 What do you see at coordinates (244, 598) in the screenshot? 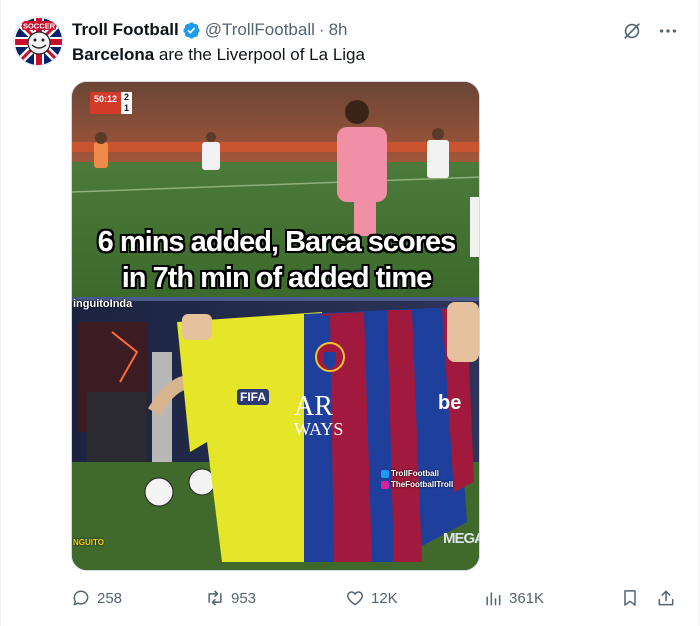
I see `retweet-count: 953` at bounding box center [244, 598].